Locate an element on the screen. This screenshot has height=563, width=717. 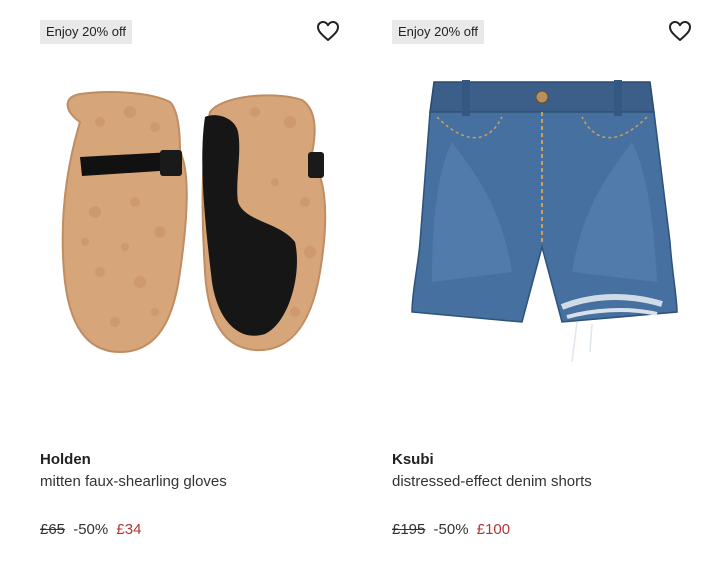
product-name: distressed-effect denim shorts is located at coordinates (492, 481).